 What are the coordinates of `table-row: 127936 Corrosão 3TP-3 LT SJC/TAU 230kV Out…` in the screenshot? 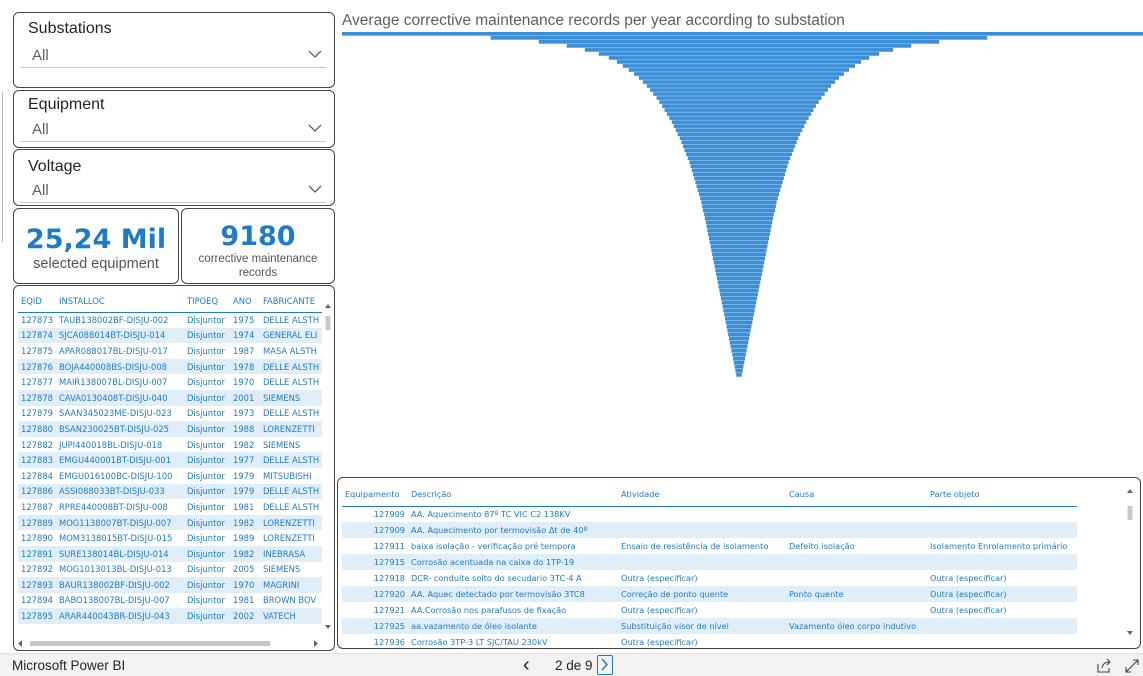 It's located at (709, 641).